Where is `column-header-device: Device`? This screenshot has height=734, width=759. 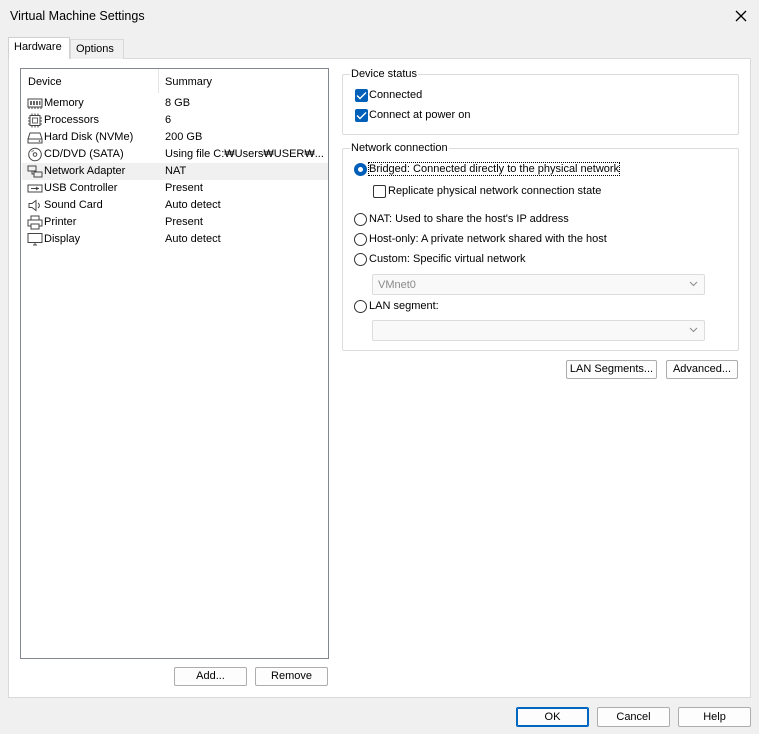 column-header-device: Device is located at coordinates (45, 82).